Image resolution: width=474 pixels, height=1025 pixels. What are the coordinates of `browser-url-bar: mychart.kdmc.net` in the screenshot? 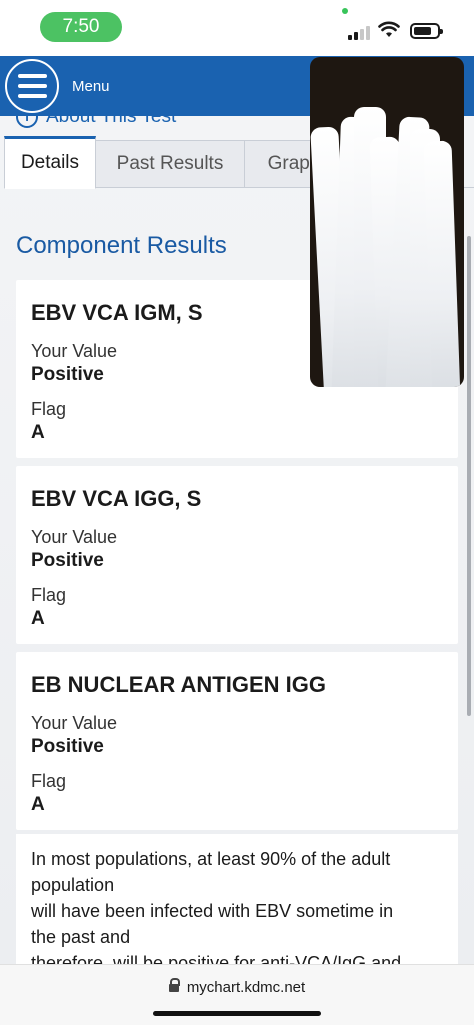 It's located at (237, 994).